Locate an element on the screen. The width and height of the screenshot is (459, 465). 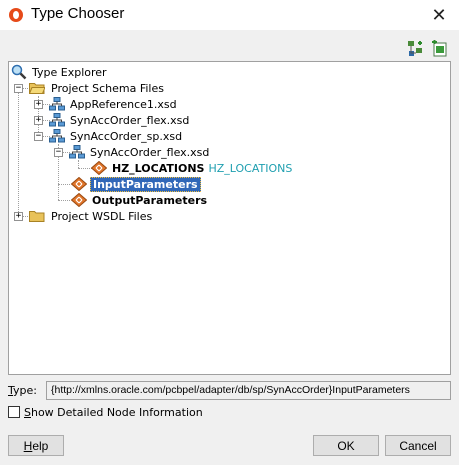
expand-tree-icon is located at coordinates (415, 48).